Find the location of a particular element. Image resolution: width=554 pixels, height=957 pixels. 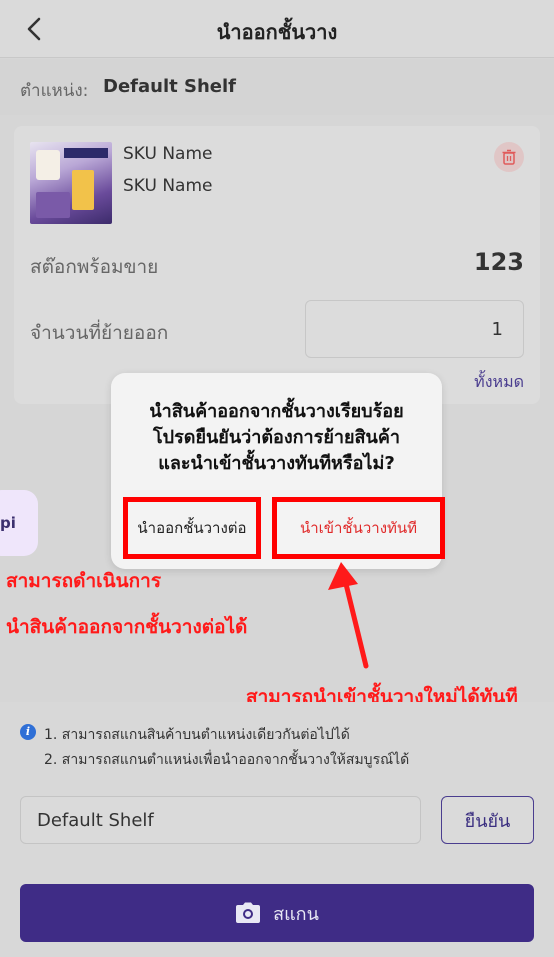

dialog-message-line: โปรดยืนยันว่าต้องการย้ายสินค้า is located at coordinates (276, 437).